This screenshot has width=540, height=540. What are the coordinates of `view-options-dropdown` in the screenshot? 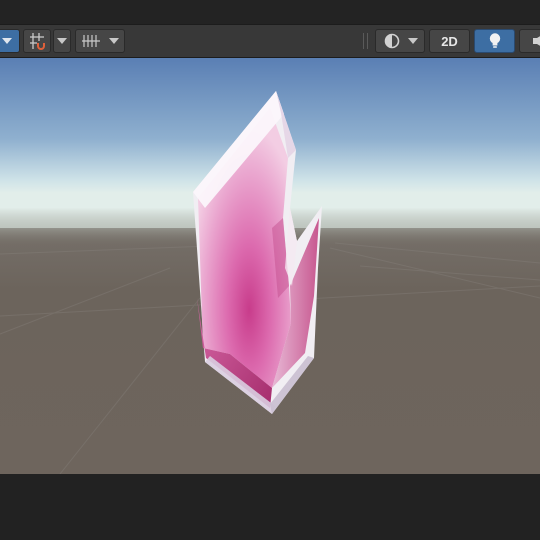 It's located at (10, 41).